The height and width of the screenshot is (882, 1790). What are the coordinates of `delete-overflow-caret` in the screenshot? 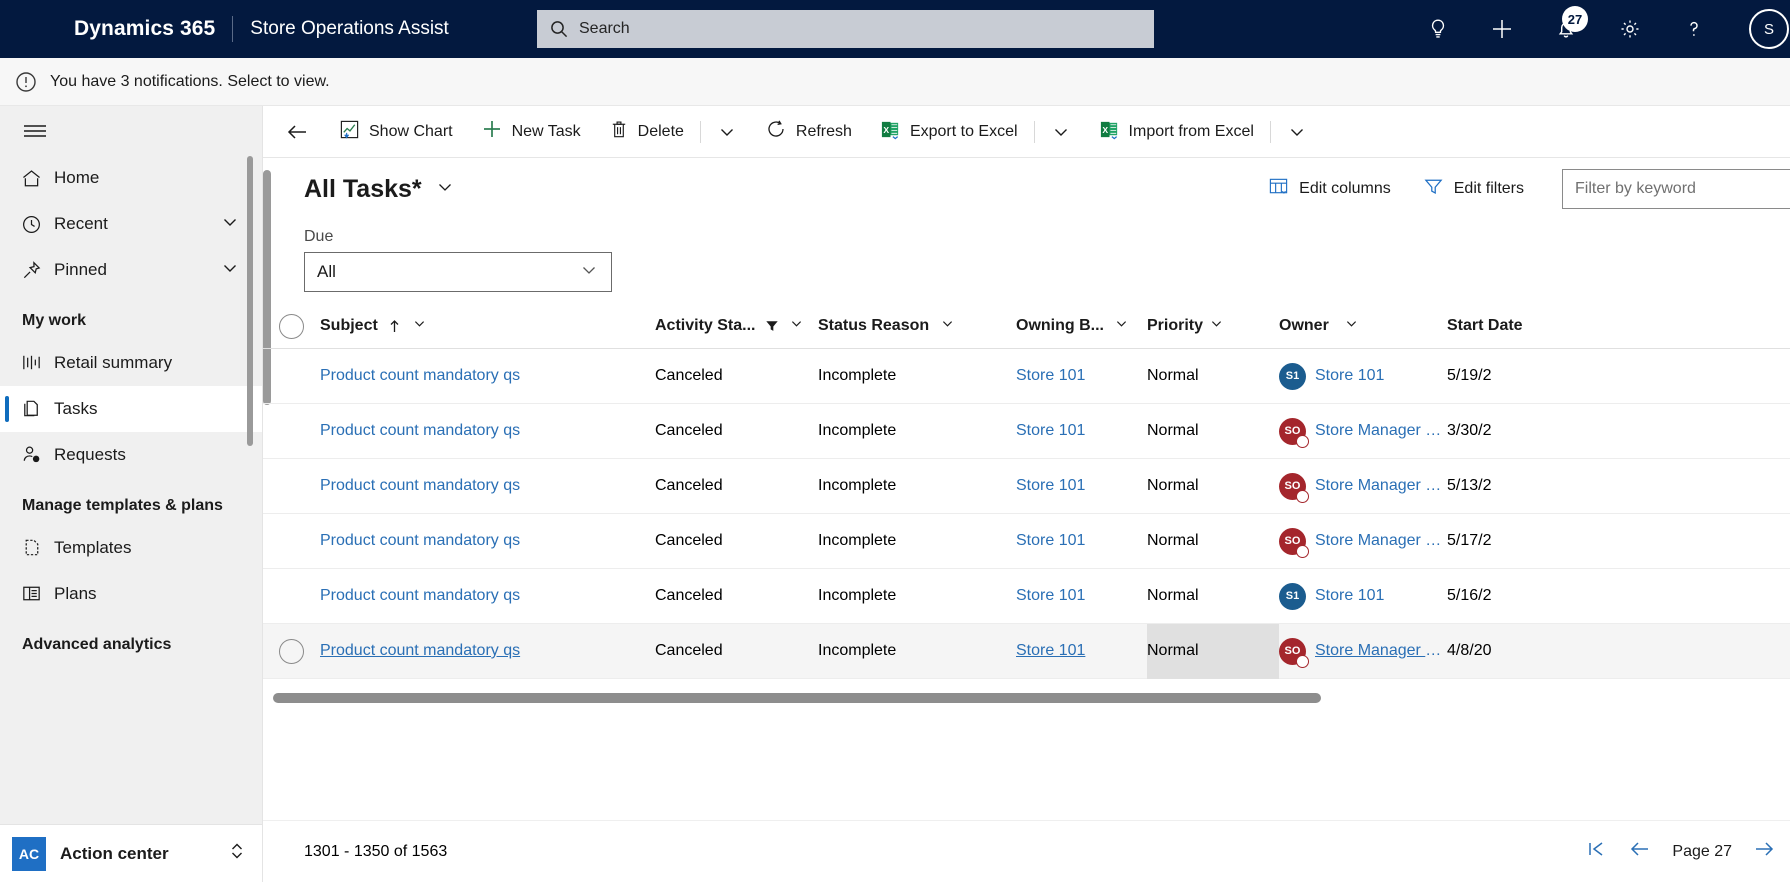 It's located at (727, 132).